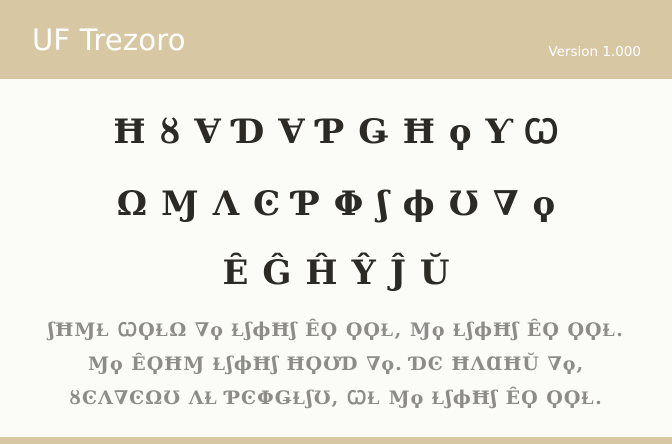 This screenshot has height=444, width=672. I want to click on glyph-row-1: ĦȣⱯƊⱯƤǤĦϙƳꞶ, so click(336, 132).